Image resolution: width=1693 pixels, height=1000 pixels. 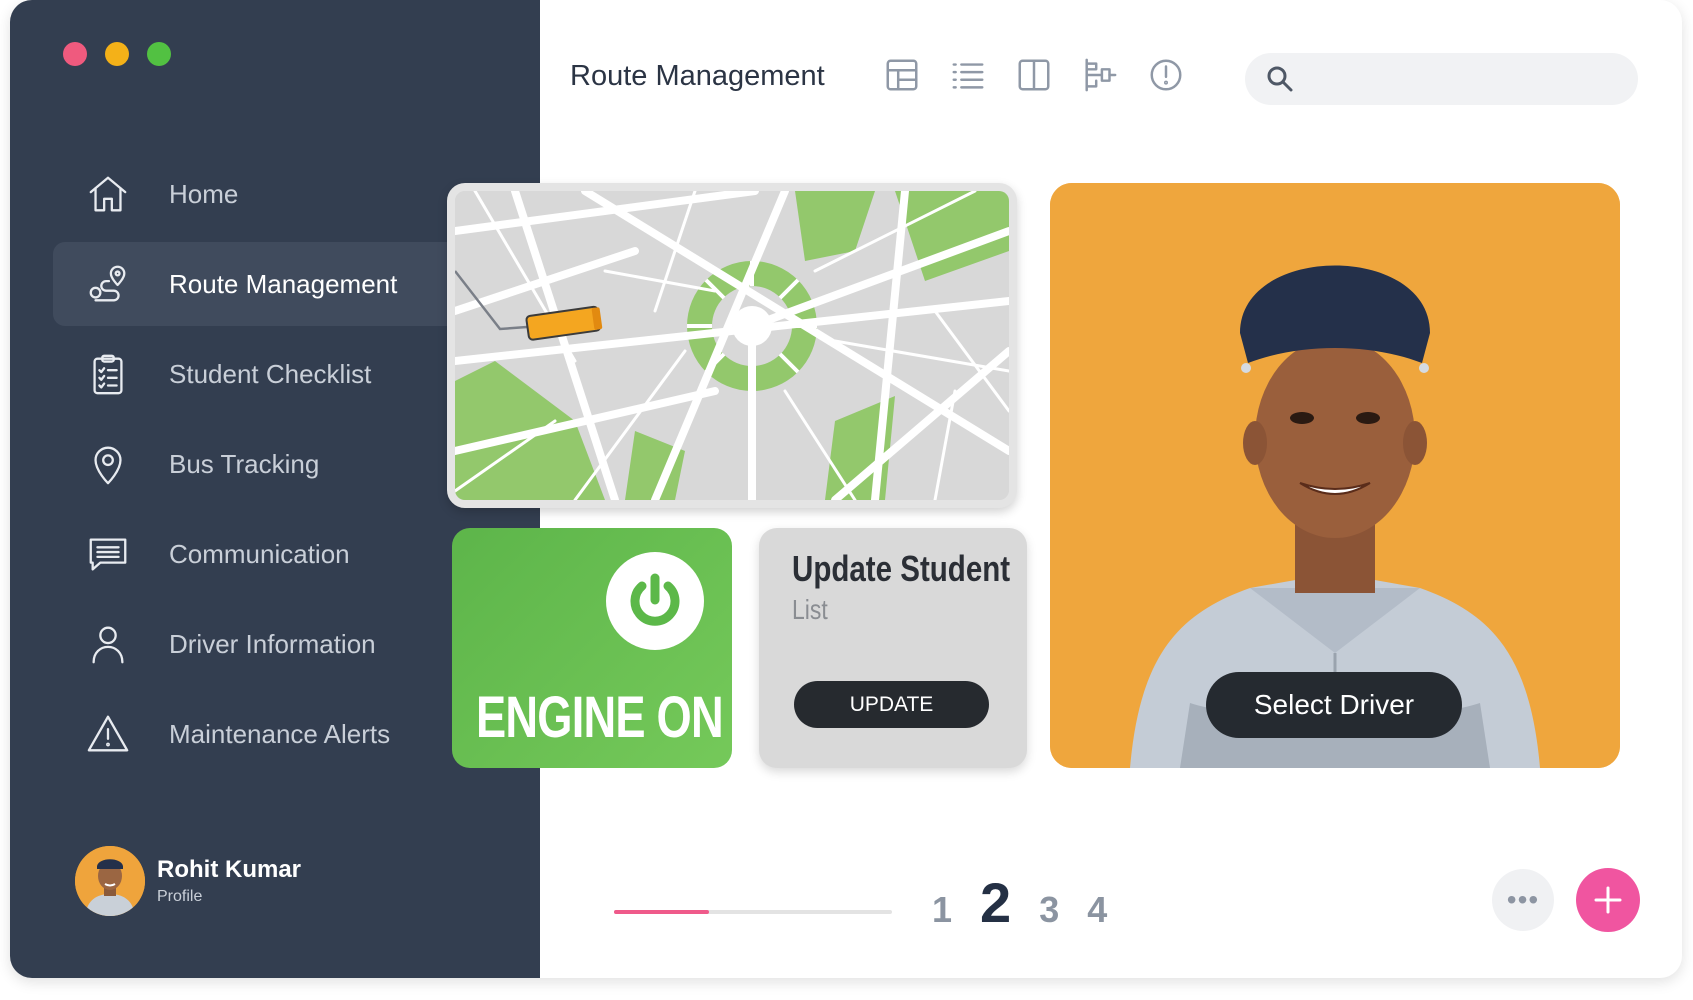 I want to click on page-4: 4, so click(x=1097, y=910).